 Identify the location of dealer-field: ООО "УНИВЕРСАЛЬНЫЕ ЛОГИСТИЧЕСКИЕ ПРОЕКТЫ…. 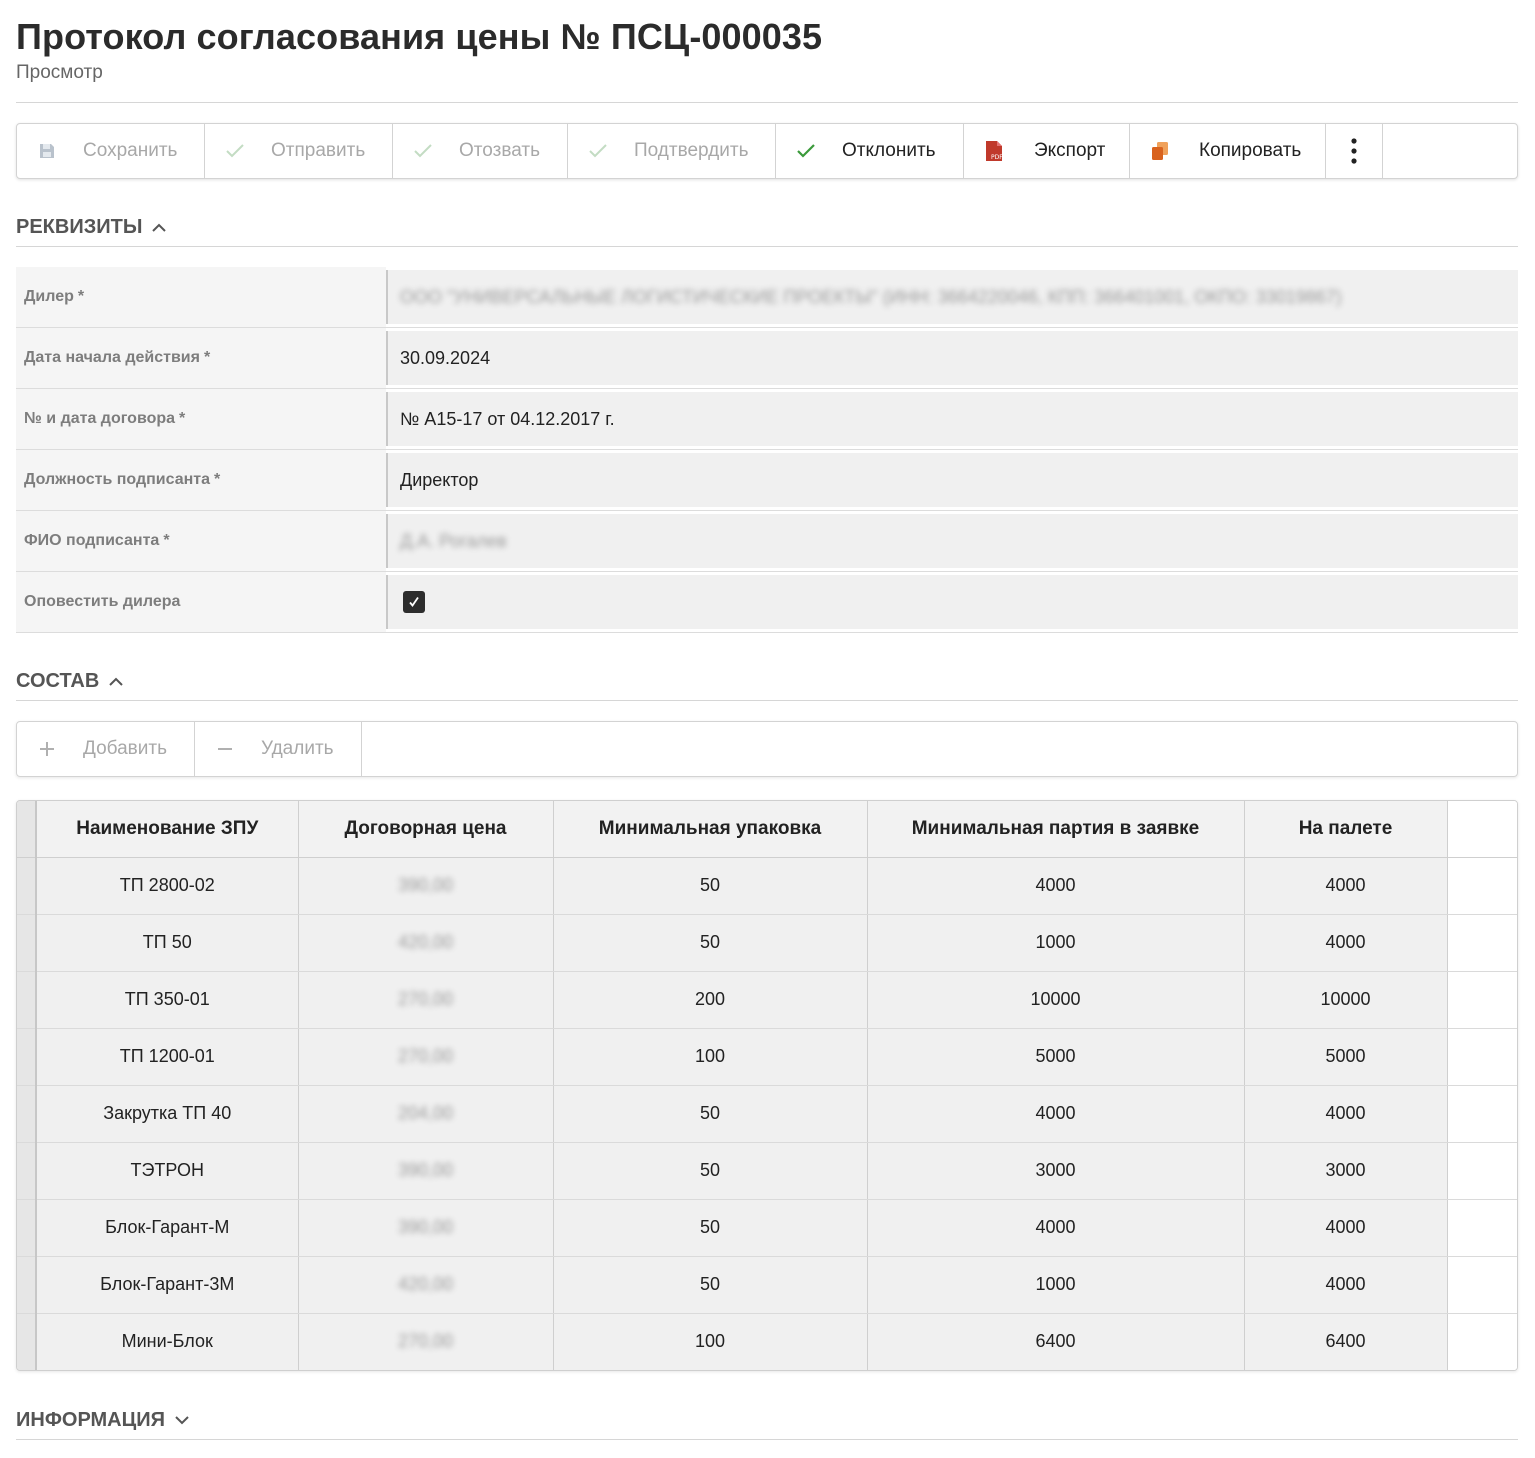
(952, 297).